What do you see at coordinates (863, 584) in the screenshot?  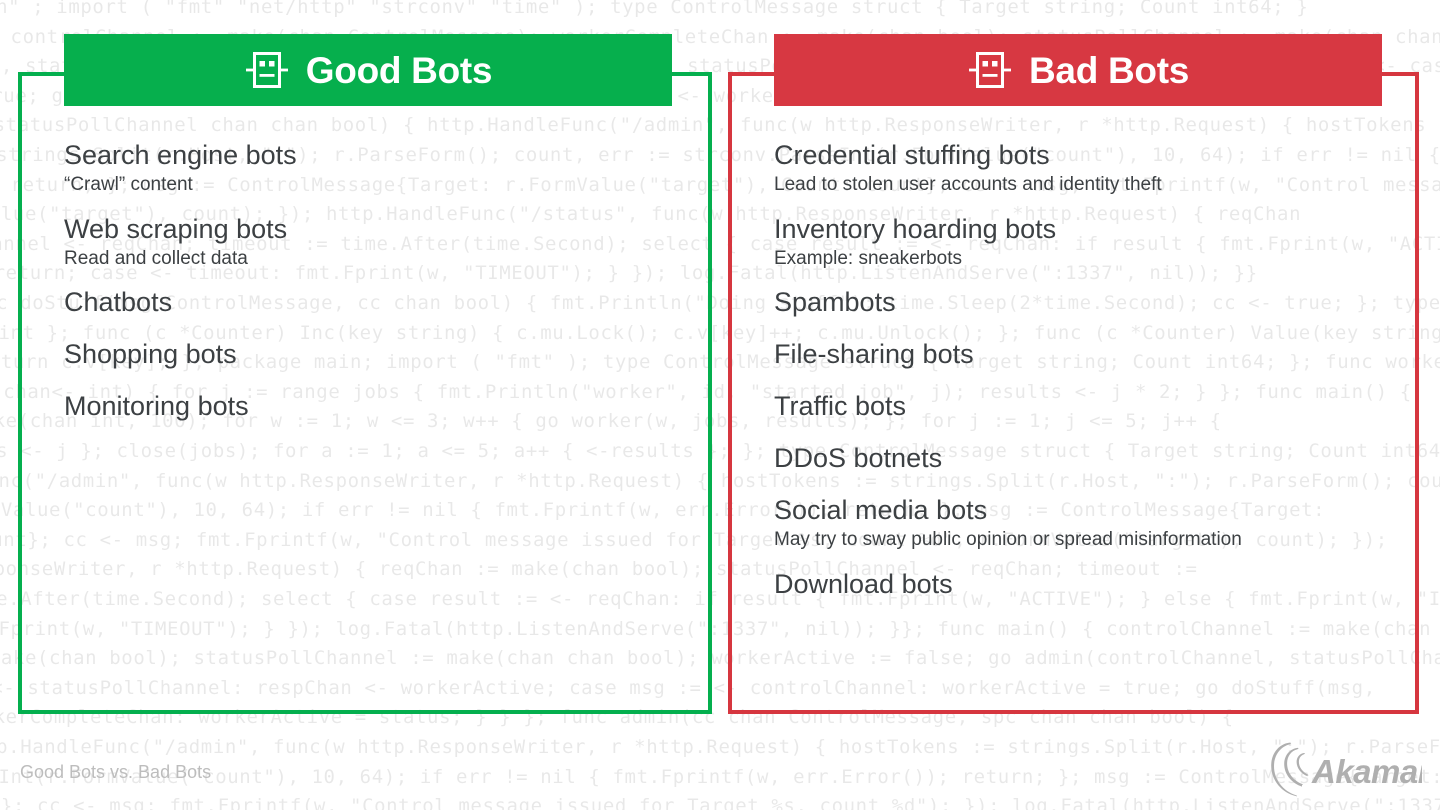 I see `bot-name: Download bots` at bounding box center [863, 584].